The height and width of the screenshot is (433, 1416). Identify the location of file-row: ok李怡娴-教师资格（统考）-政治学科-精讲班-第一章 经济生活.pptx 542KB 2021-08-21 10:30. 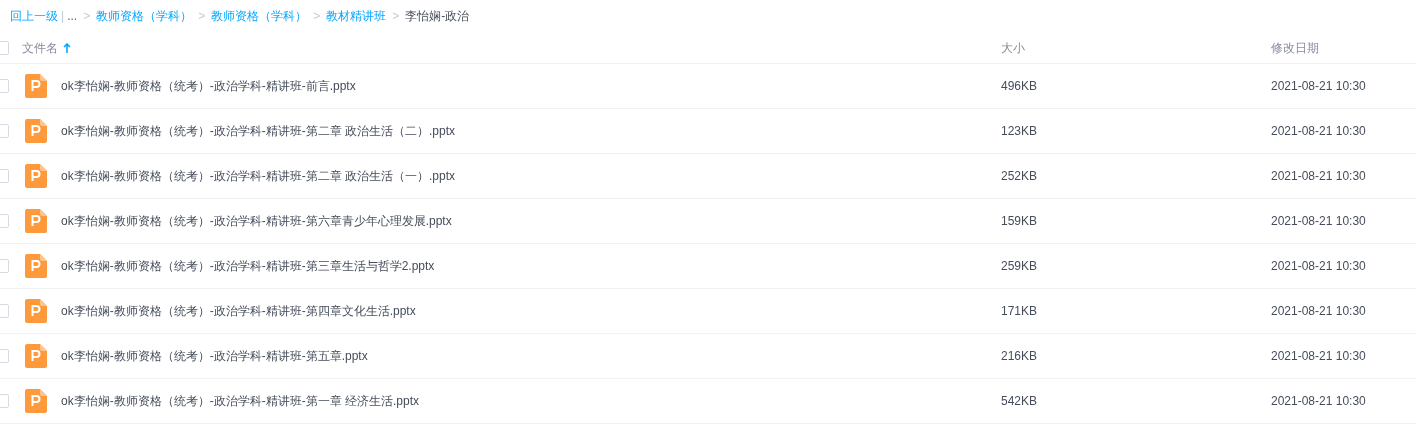
(708, 401).